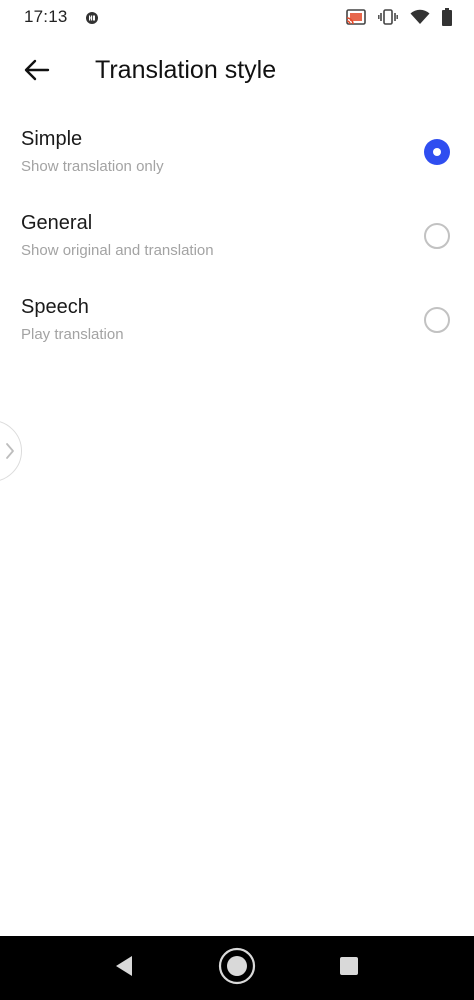 Image resolution: width=474 pixels, height=1000 pixels. What do you see at coordinates (46, 16) in the screenshot?
I see `status-time: 17:13` at bounding box center [46, 16].